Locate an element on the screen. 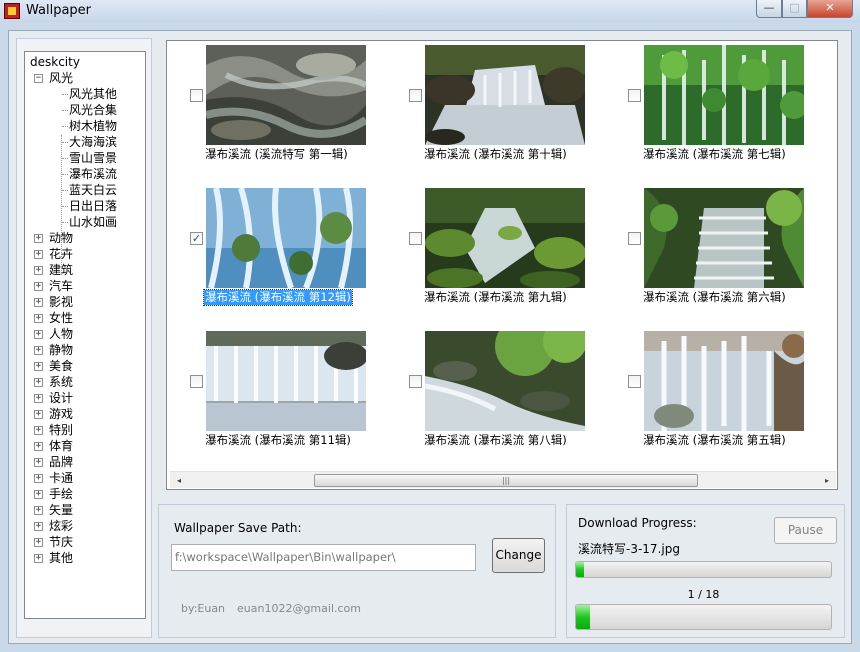 The width and height of the screenshot is (860, 652). minimize-button: — is located at coordinates (769, 9).